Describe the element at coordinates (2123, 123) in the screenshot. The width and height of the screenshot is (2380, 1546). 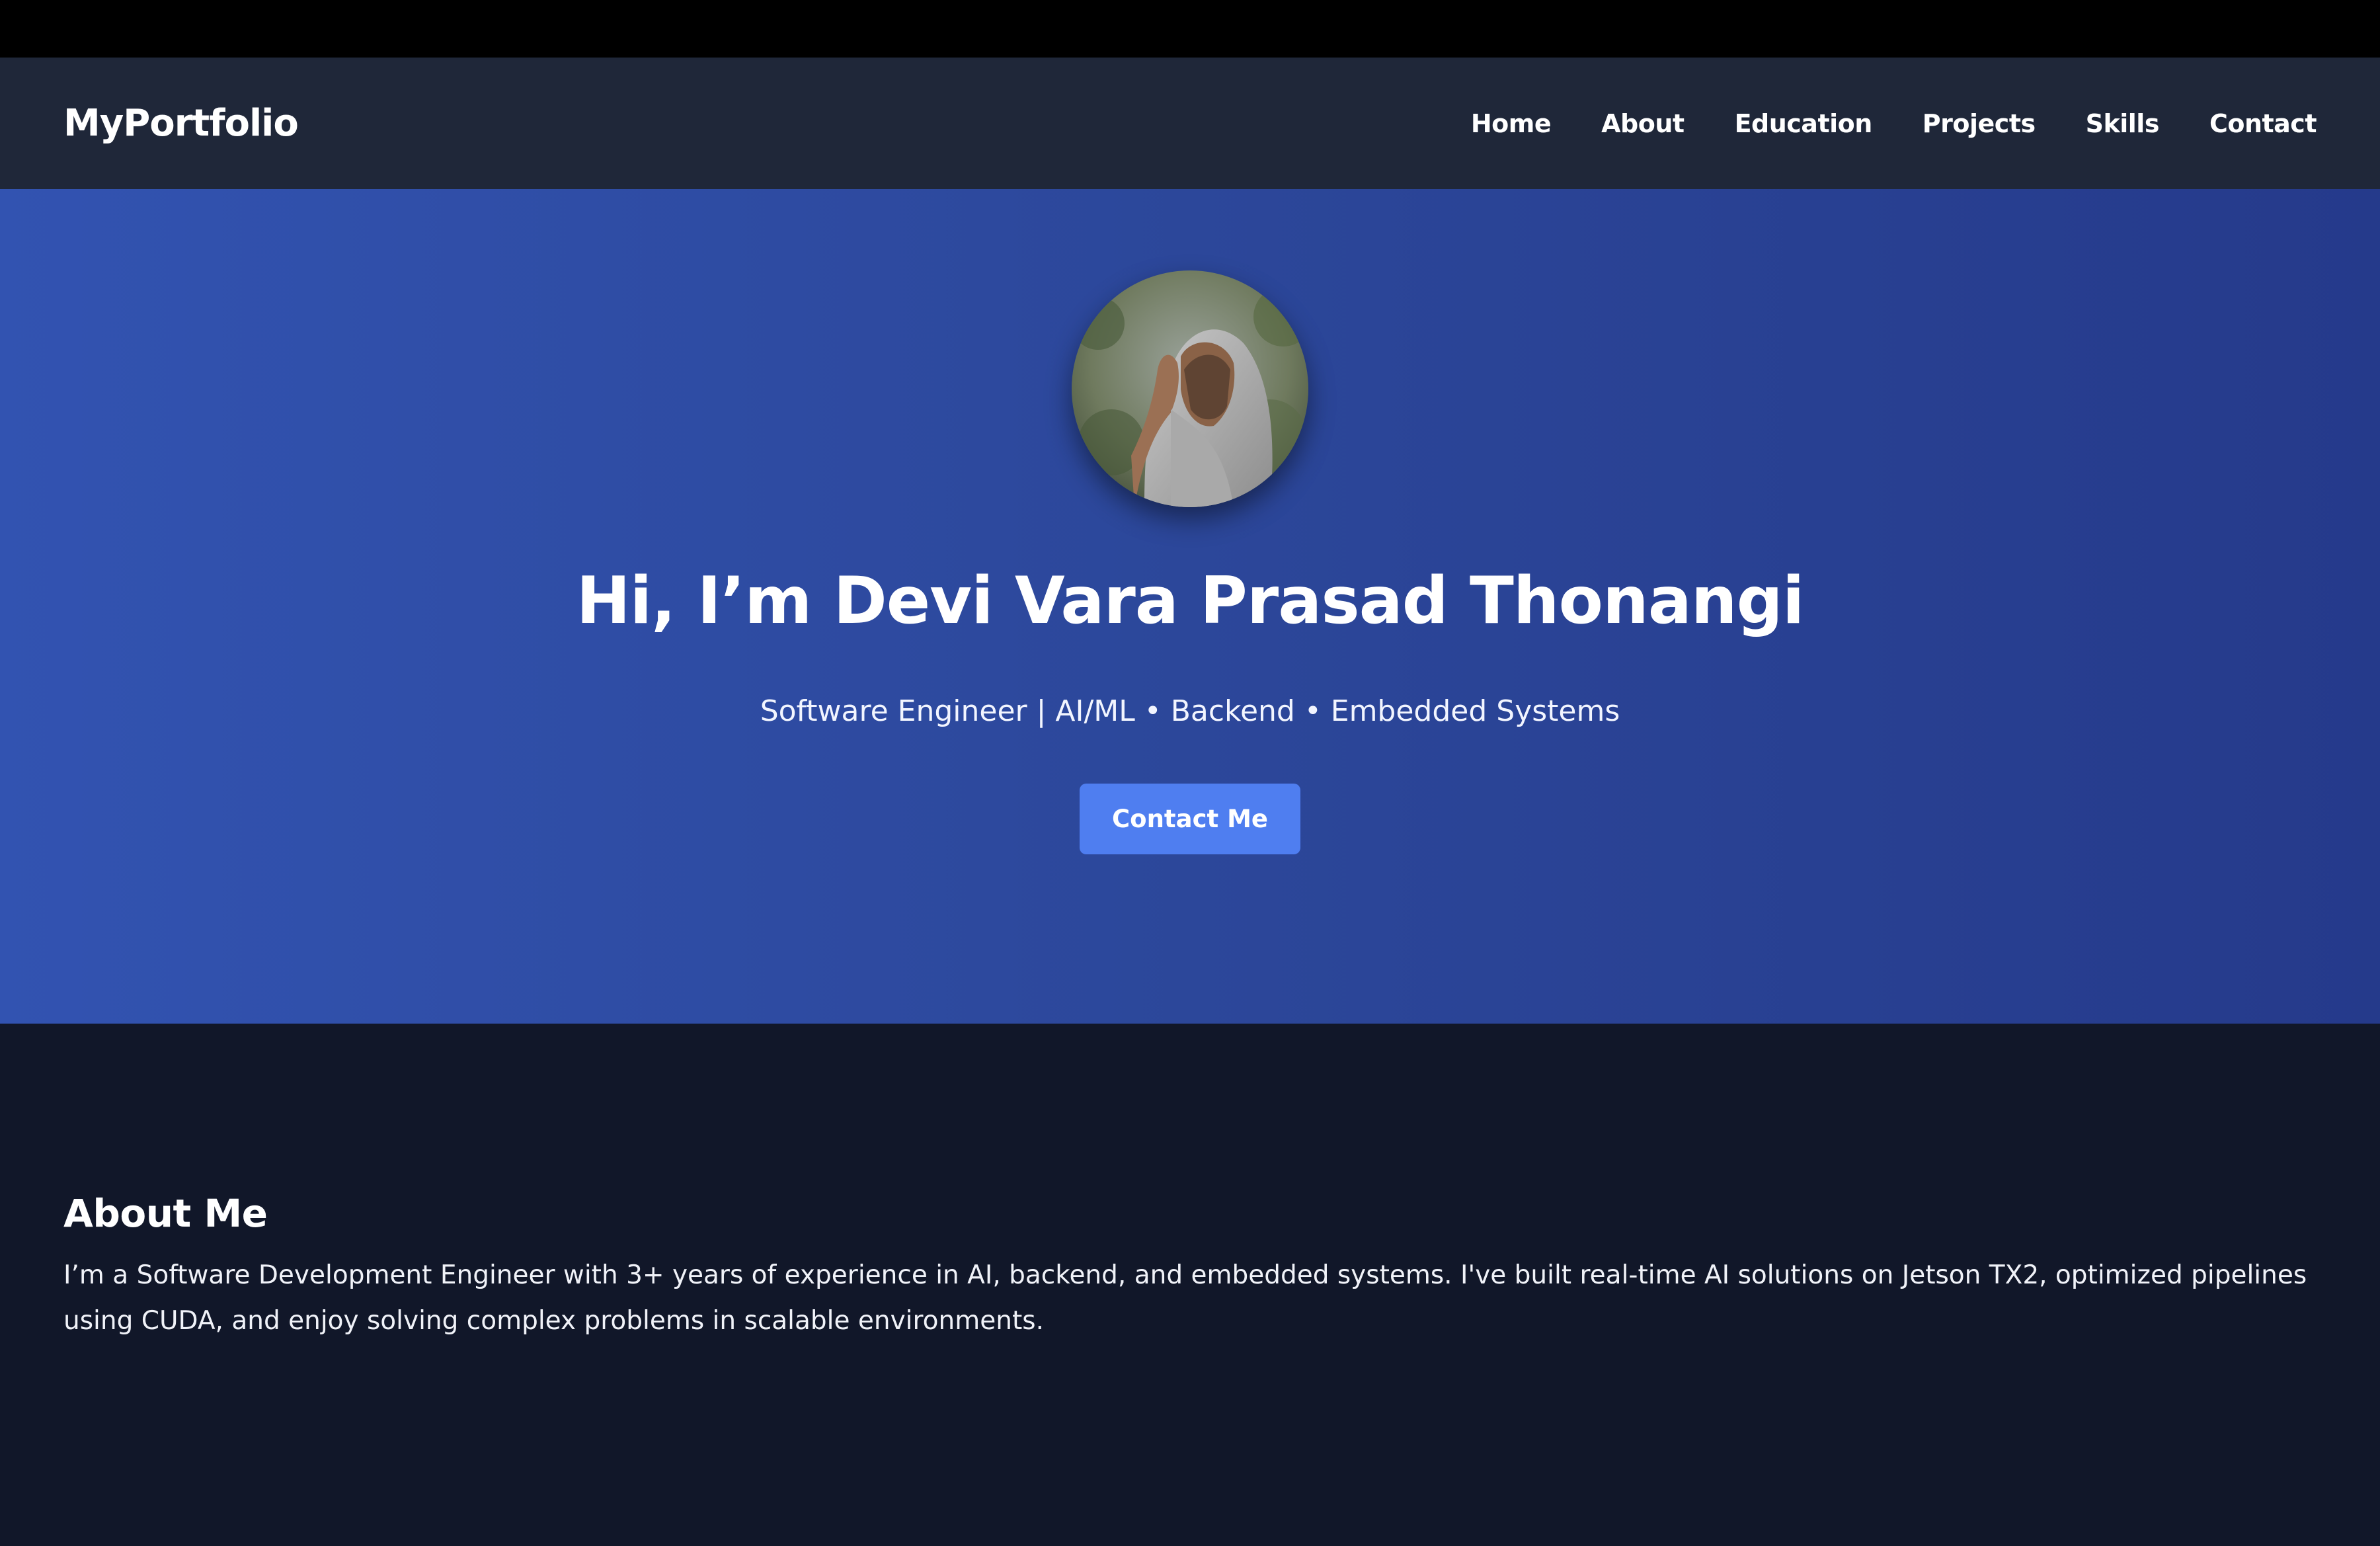
I see `nav-link-skills: Skills` at that location.